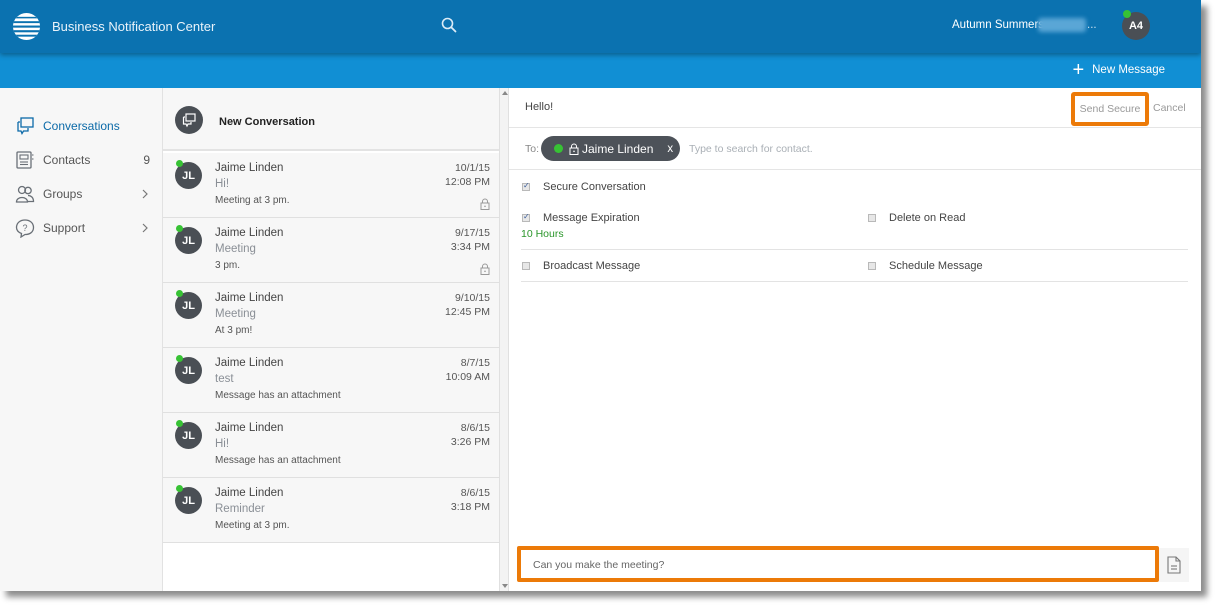 The width and height of the screenshot is (1218, 608). Describe the element at coordinates (584, 187) in the screenshot. I see `secure-conversation-option: Secure Conversation` at that location.